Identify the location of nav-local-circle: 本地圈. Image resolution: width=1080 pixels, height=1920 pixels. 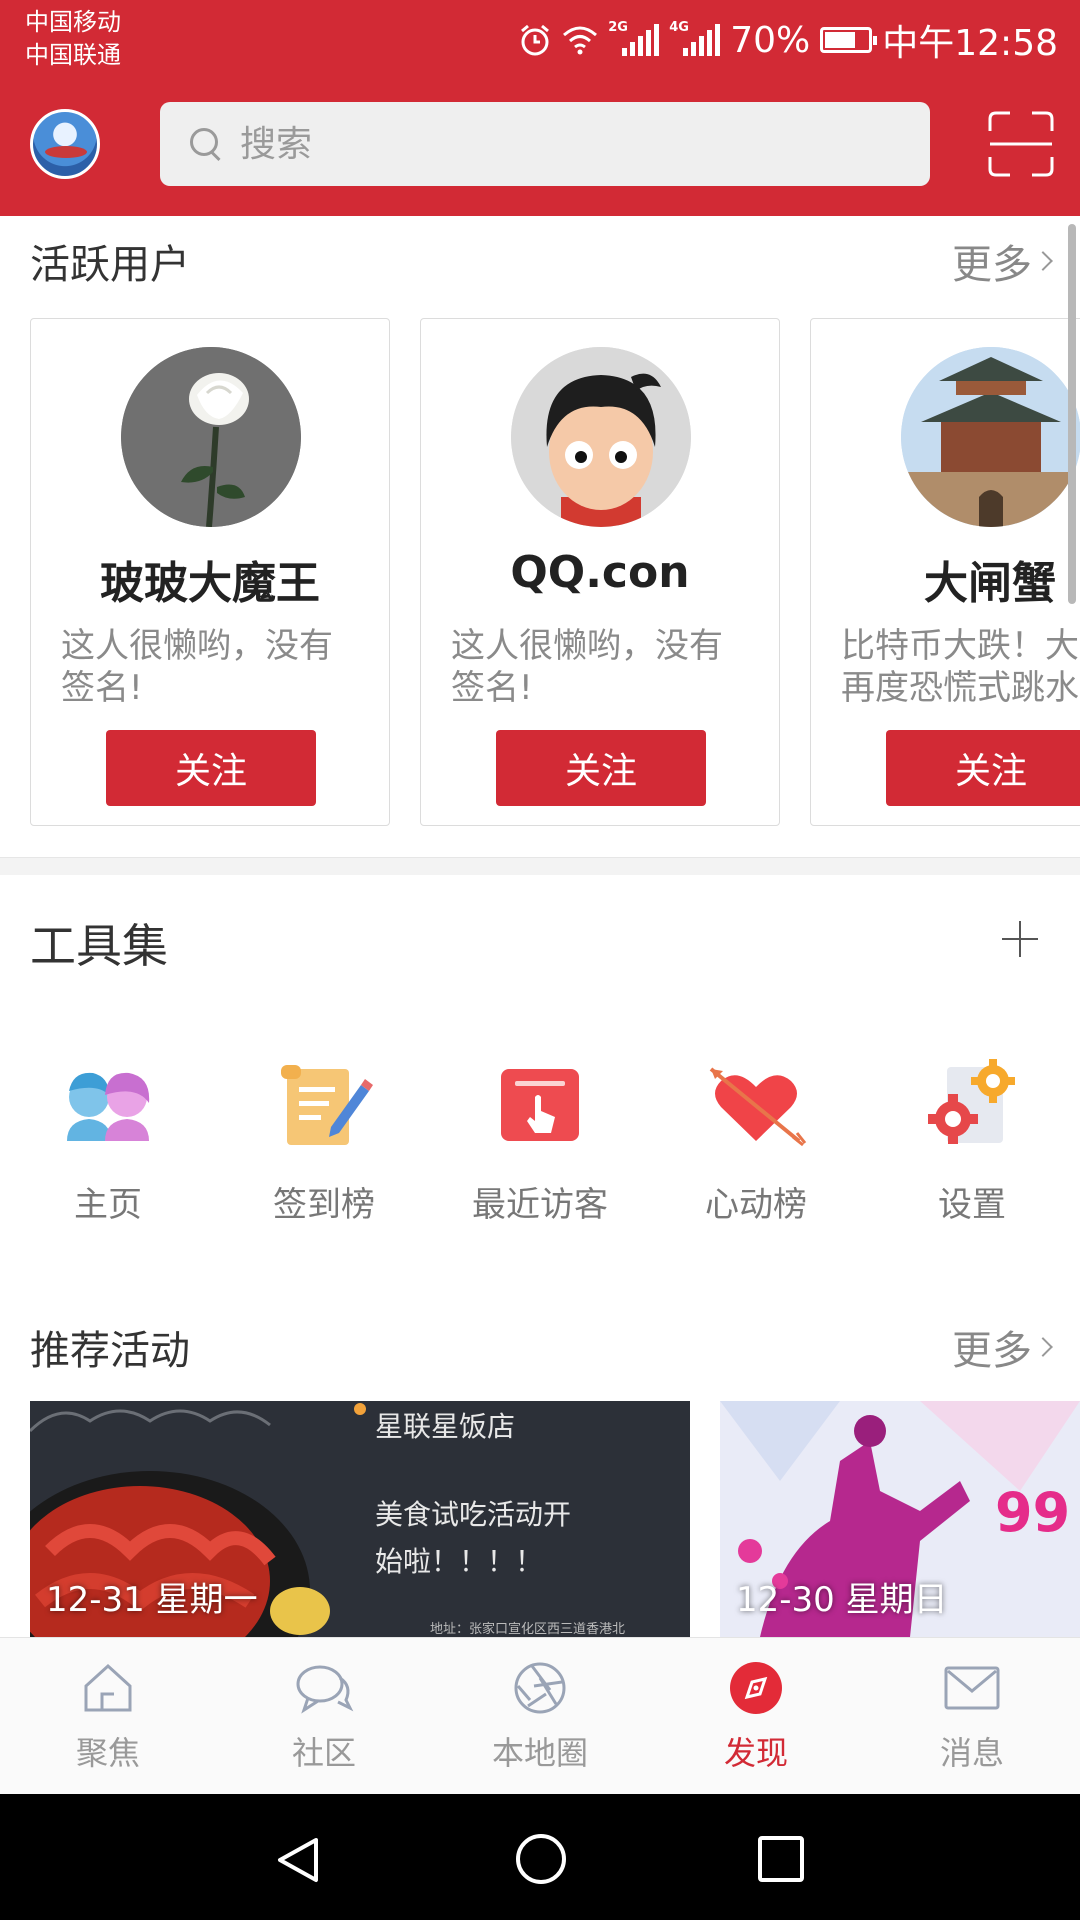
(540, 1717).